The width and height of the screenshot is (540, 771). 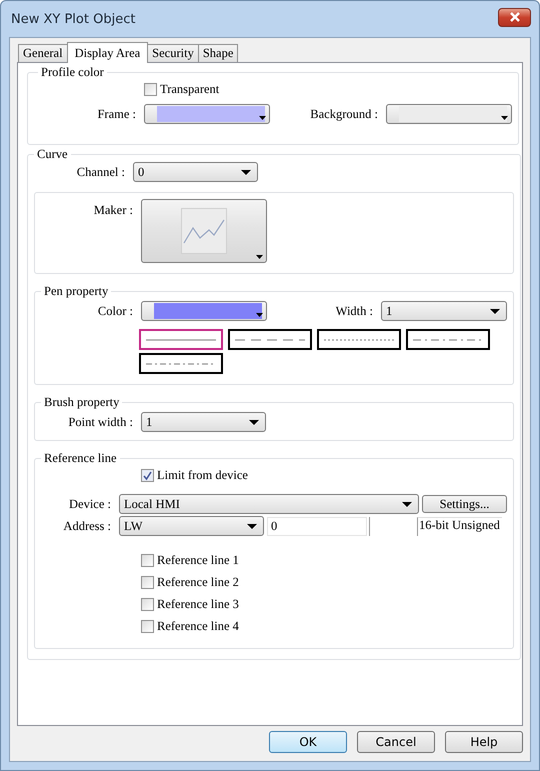 What do you see at coordinates (73, 19) in the screenshot?
I see `window-title: New XY Plot Object` at bounding box center [73, 19].